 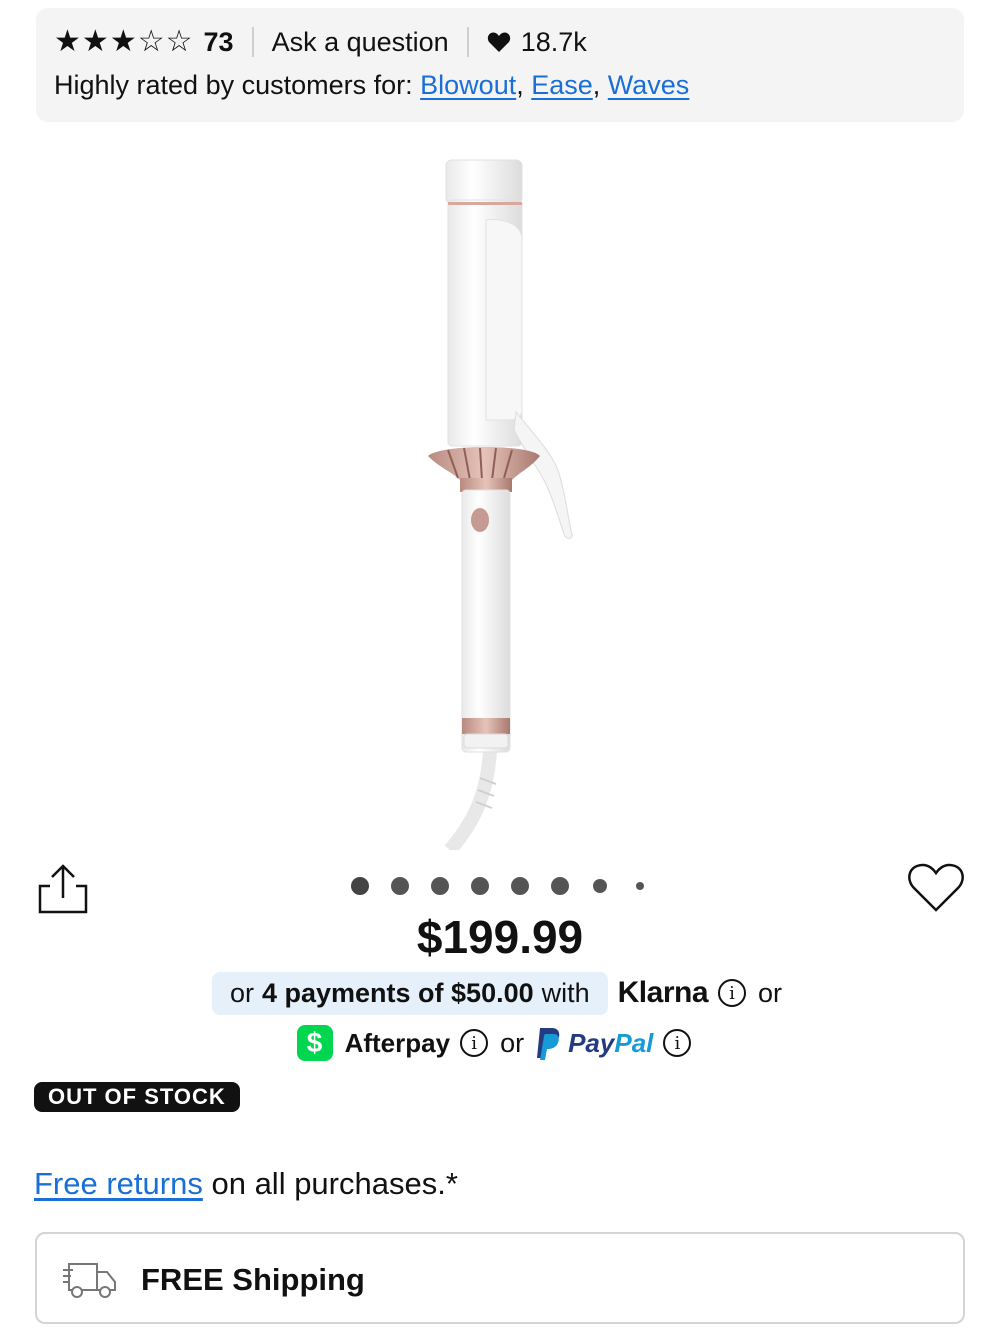 I want to click on star-rating: ★ ★ ★ ☆ ☆ 73, so click(x=144, y=42).